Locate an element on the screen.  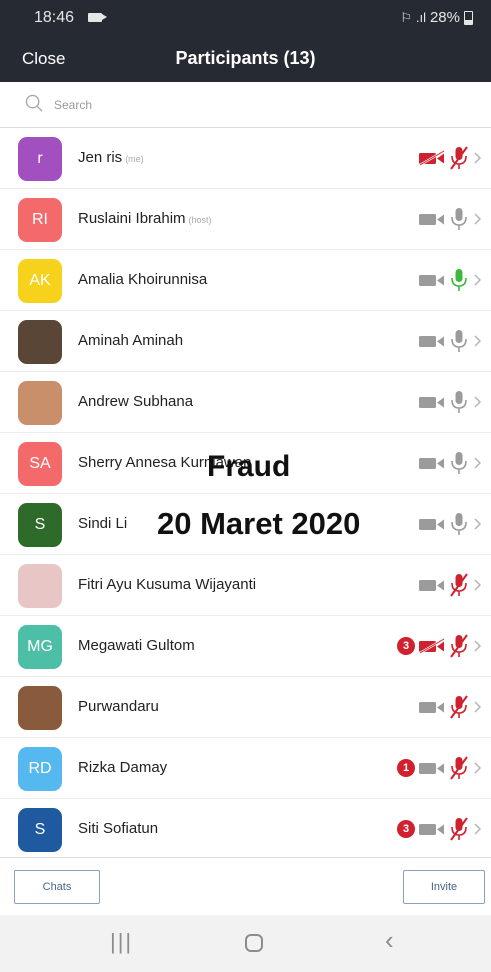
page-title: Participants (13) is located at coordinates (245, 58).